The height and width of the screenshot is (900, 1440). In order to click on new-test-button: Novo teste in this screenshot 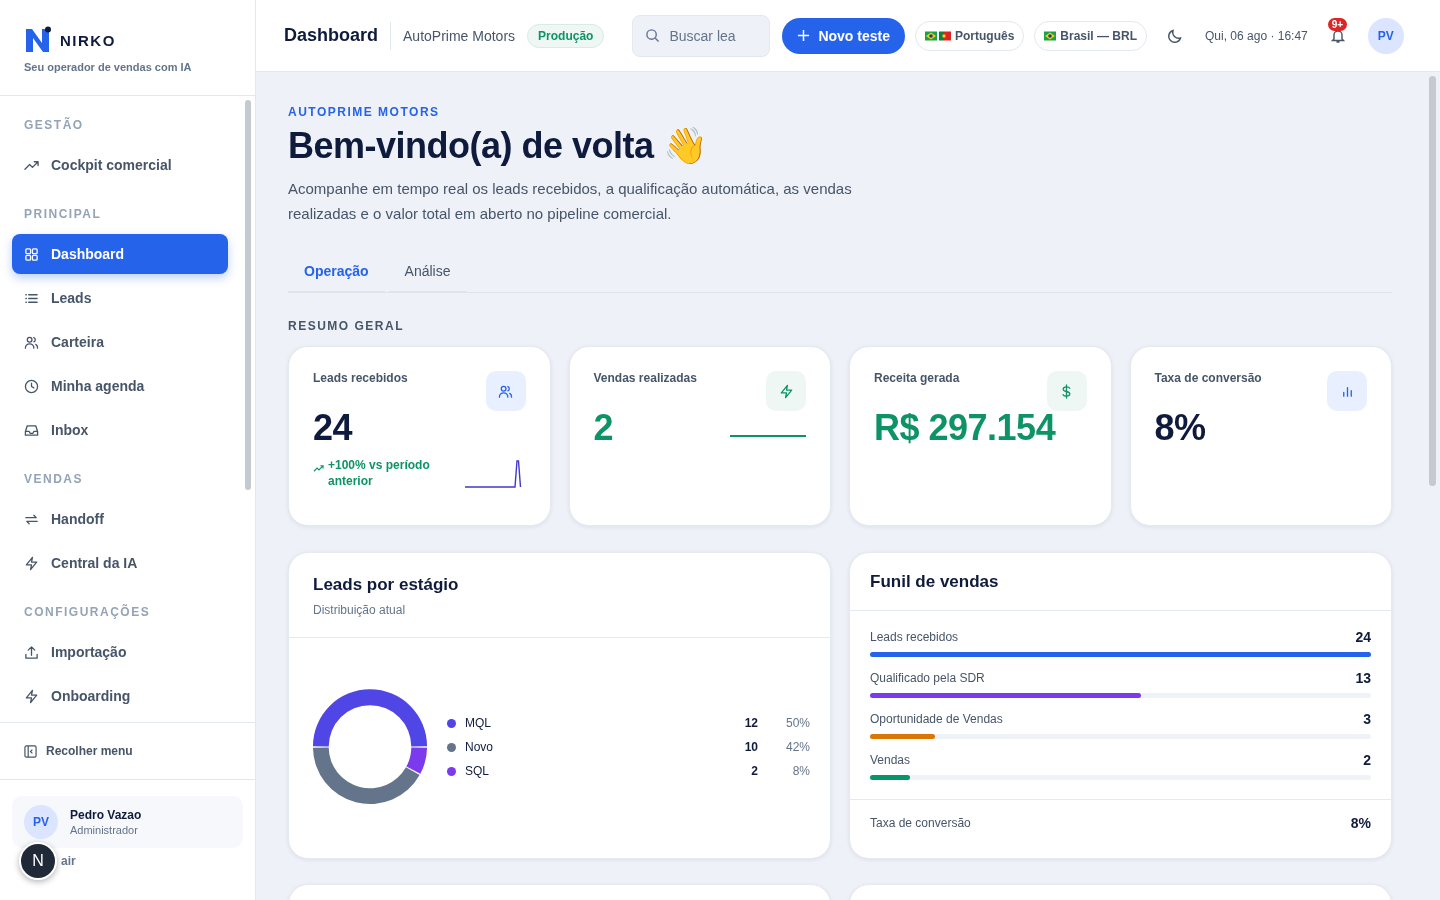, I will do `click(843, 35)`.